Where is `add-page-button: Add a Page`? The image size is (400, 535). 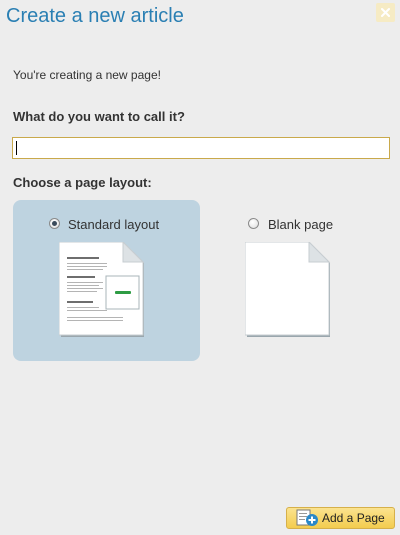
add-page-button: Add a Page is located at coordinates (340, 518).